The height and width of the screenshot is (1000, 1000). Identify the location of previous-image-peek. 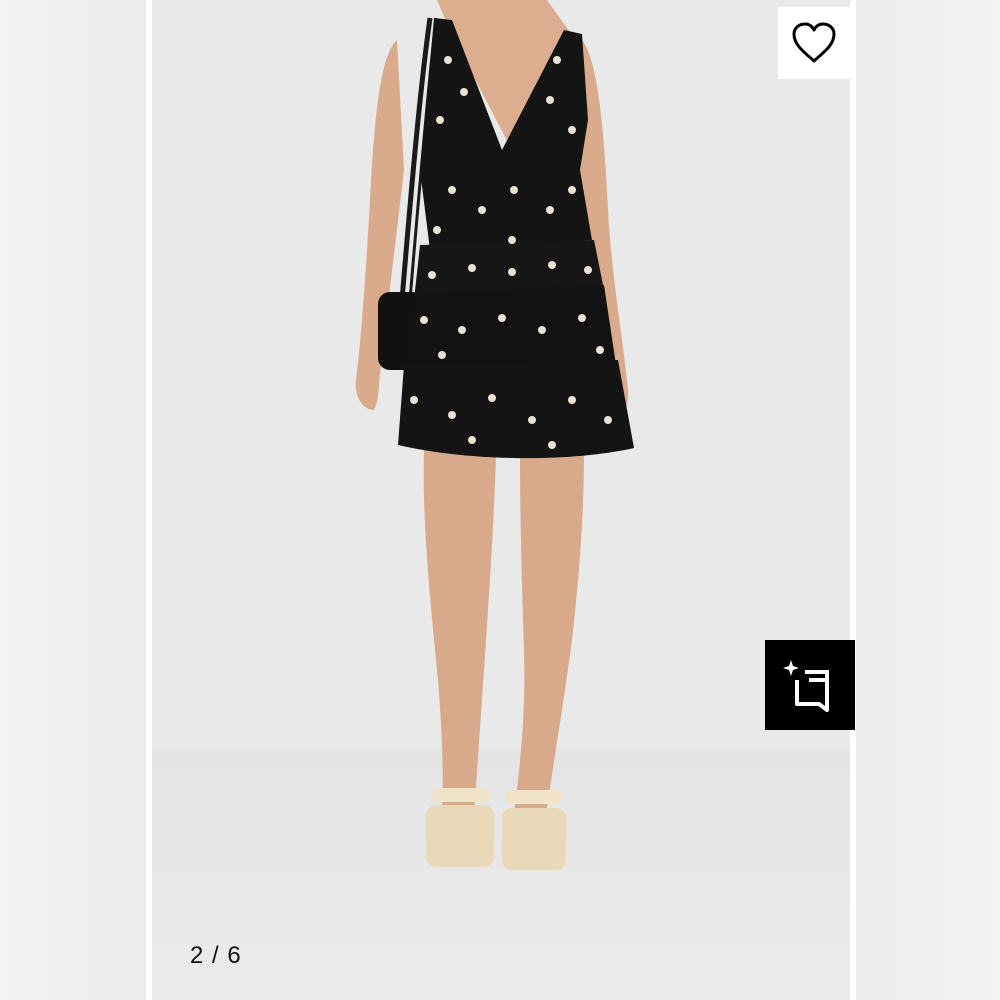
(73, 500).